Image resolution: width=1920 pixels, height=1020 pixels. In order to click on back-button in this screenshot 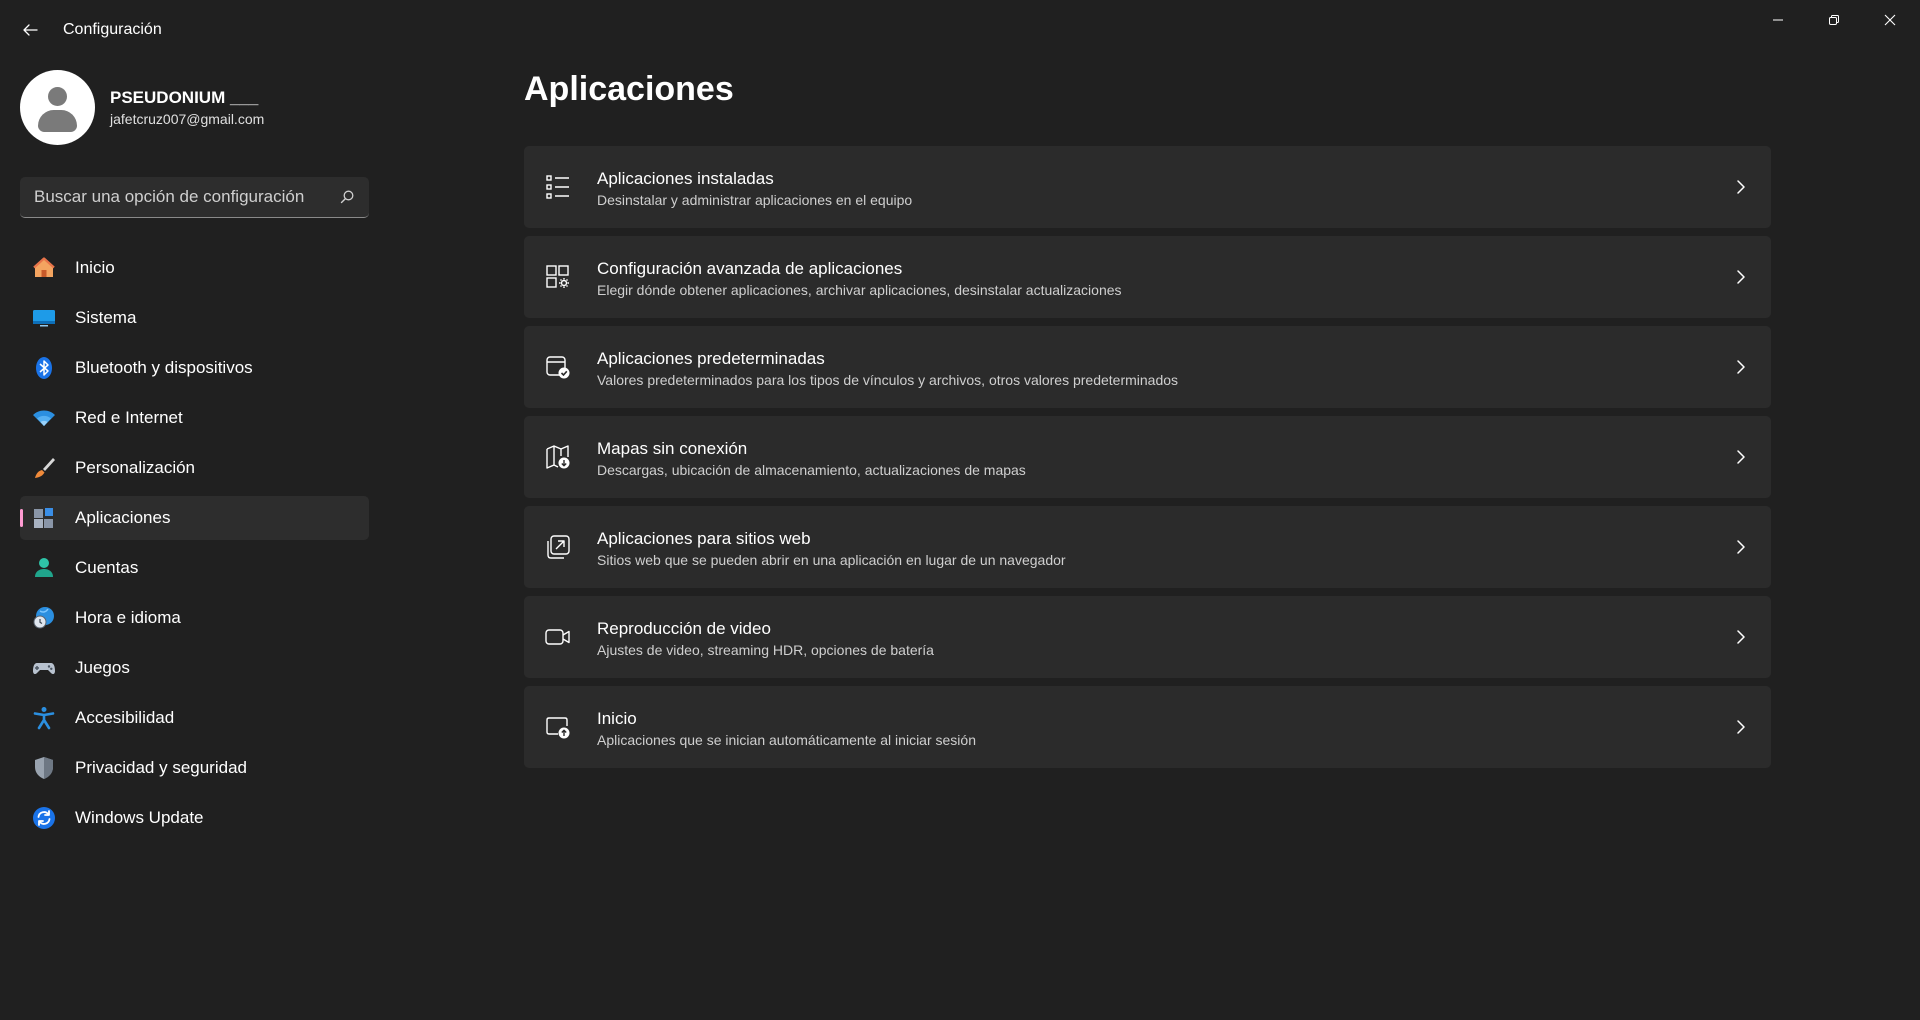, I will do `click(30, 30)`.